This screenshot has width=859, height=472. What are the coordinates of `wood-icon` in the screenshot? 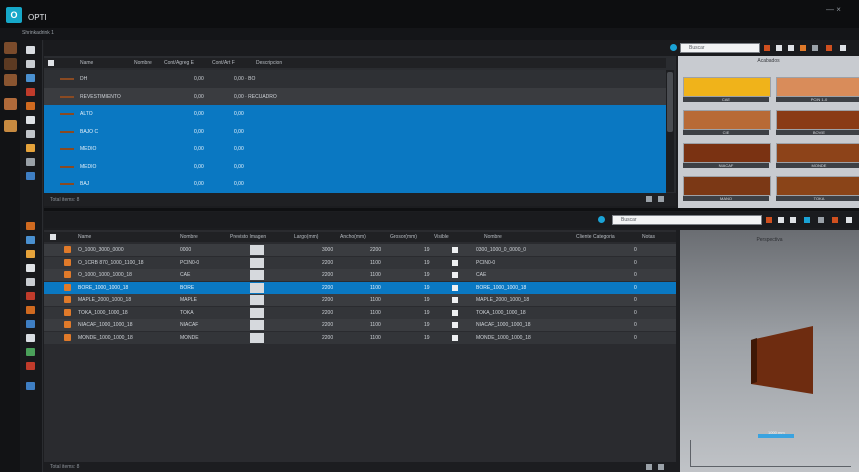 It's located at (10, 104).